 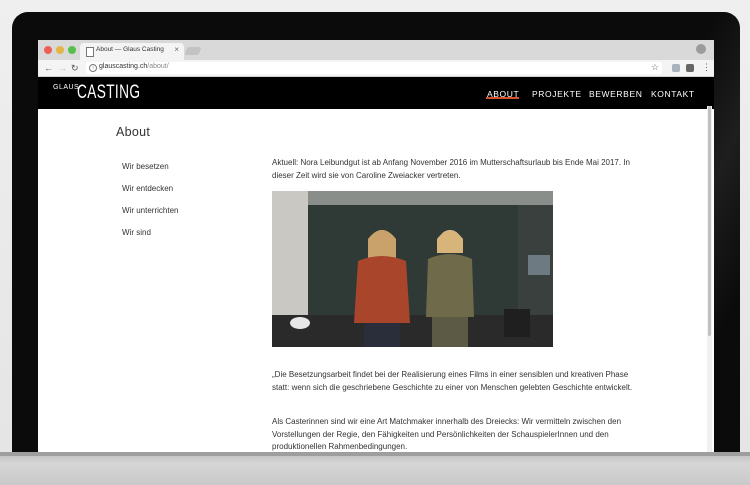 What do you see at coordinates (60, 50) in the screenshot?
I see `minimize-window-button` at bounding box center [60, 50].